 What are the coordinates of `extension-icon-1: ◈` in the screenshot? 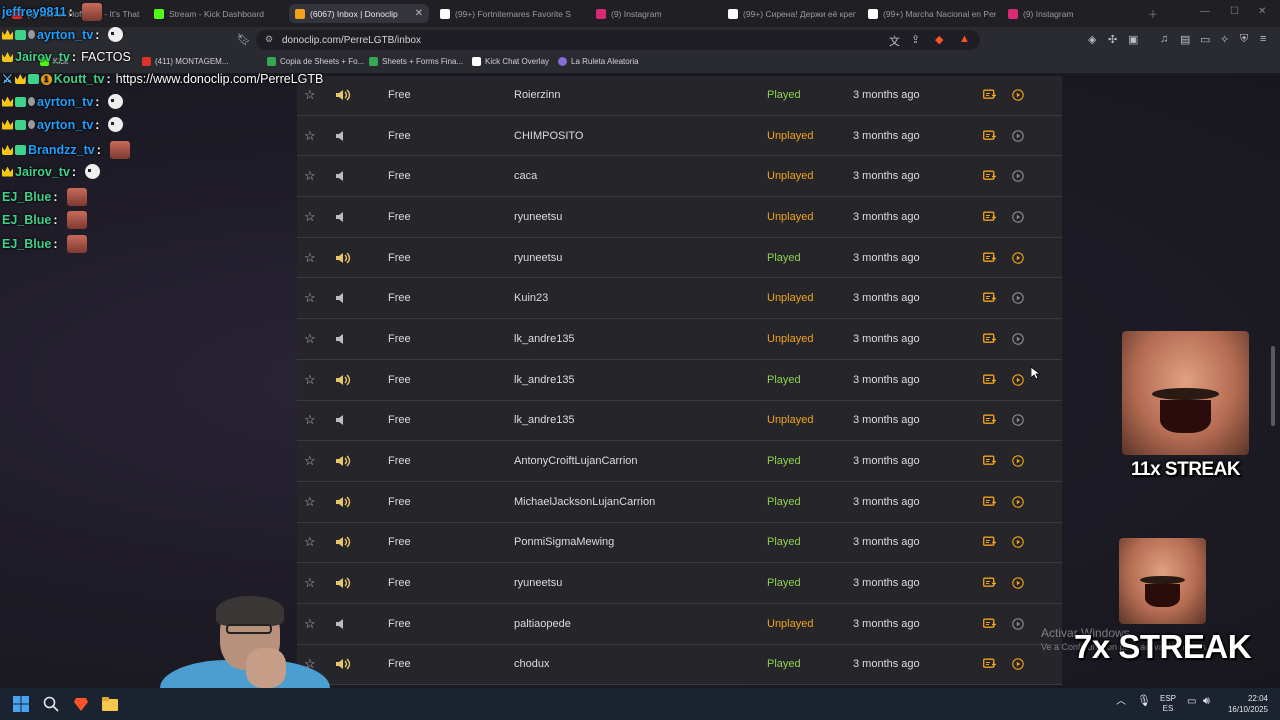 It's located at (1092, 39).